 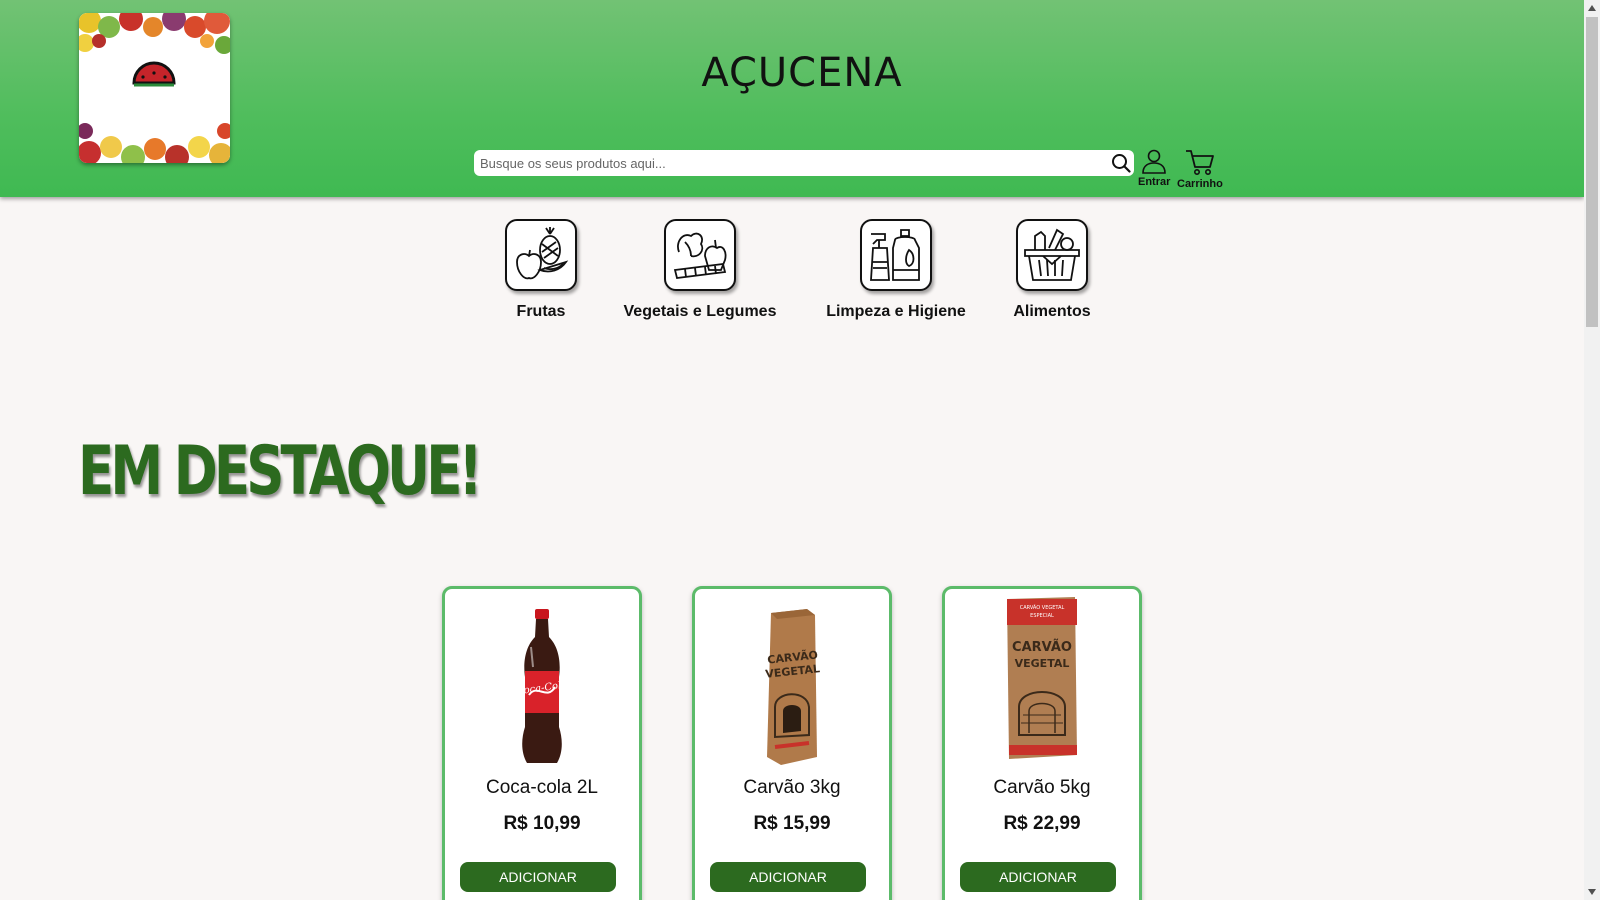 What do you see at coordinates (1592, 172) in the screenshot?
I see `scrollbar-thumb` at bounding box center [1592, 172].